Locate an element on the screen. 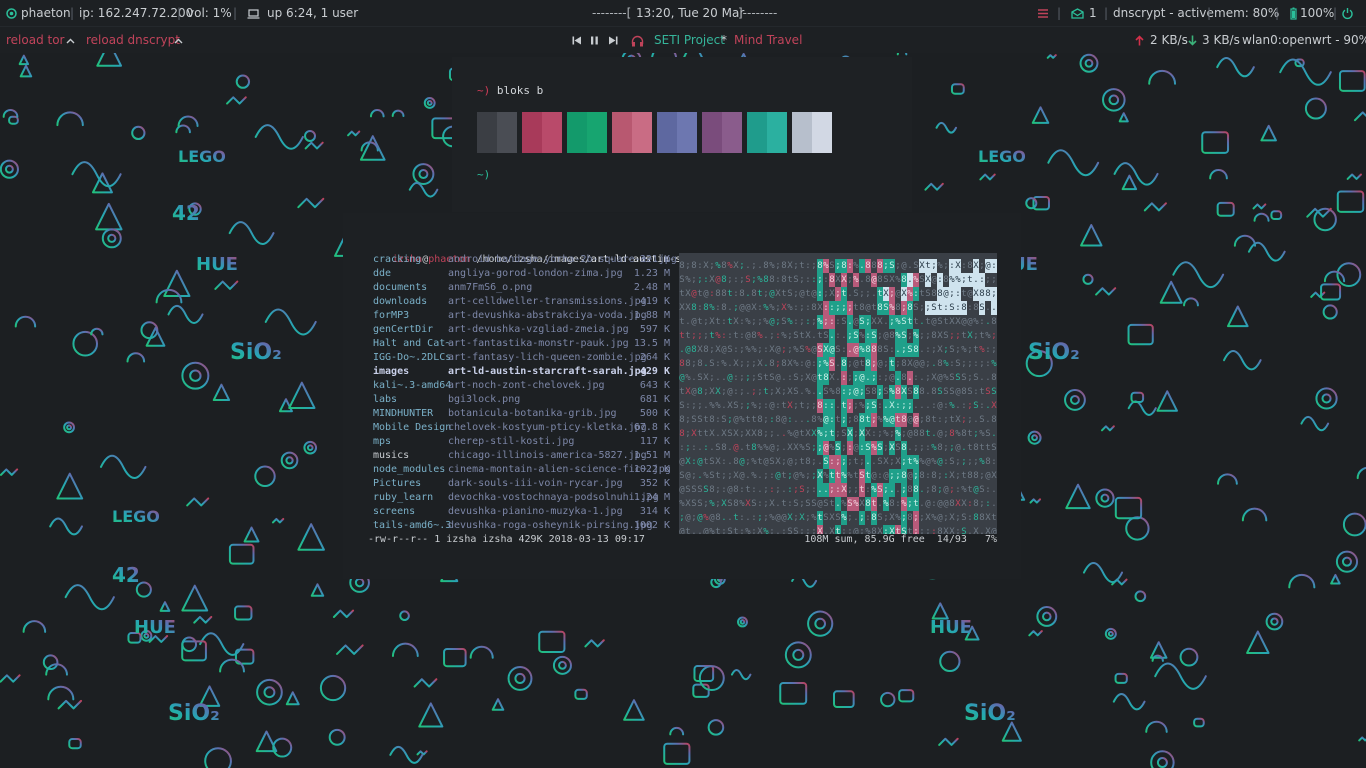 The image size is (1366, 768). file-item: art-celldweller-transmissions.jpg 419 K is located at coordinates (559, 302).